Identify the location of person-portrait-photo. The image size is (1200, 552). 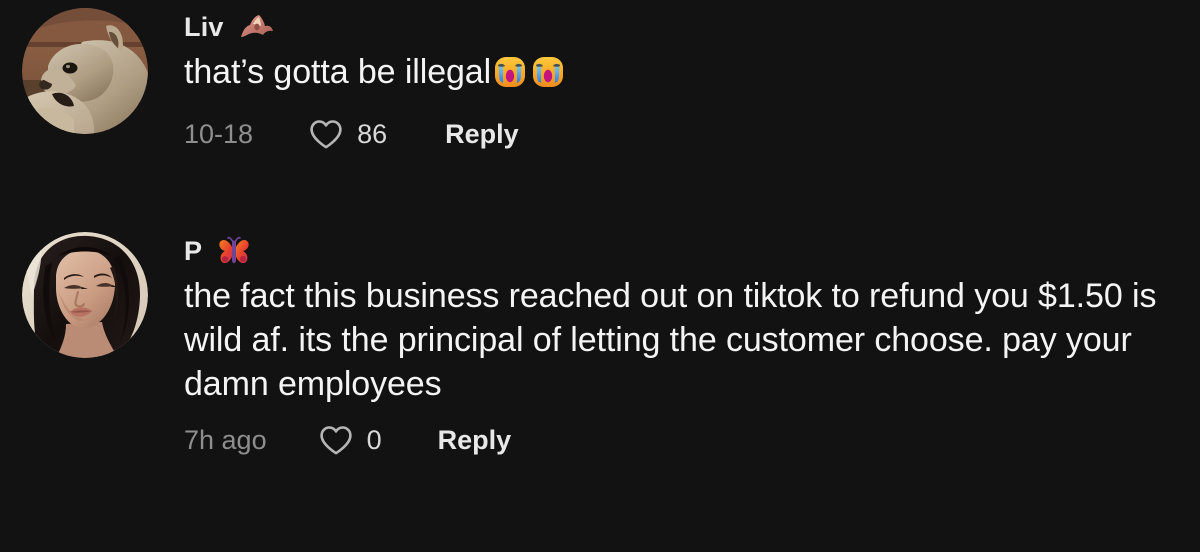
(85, 295).